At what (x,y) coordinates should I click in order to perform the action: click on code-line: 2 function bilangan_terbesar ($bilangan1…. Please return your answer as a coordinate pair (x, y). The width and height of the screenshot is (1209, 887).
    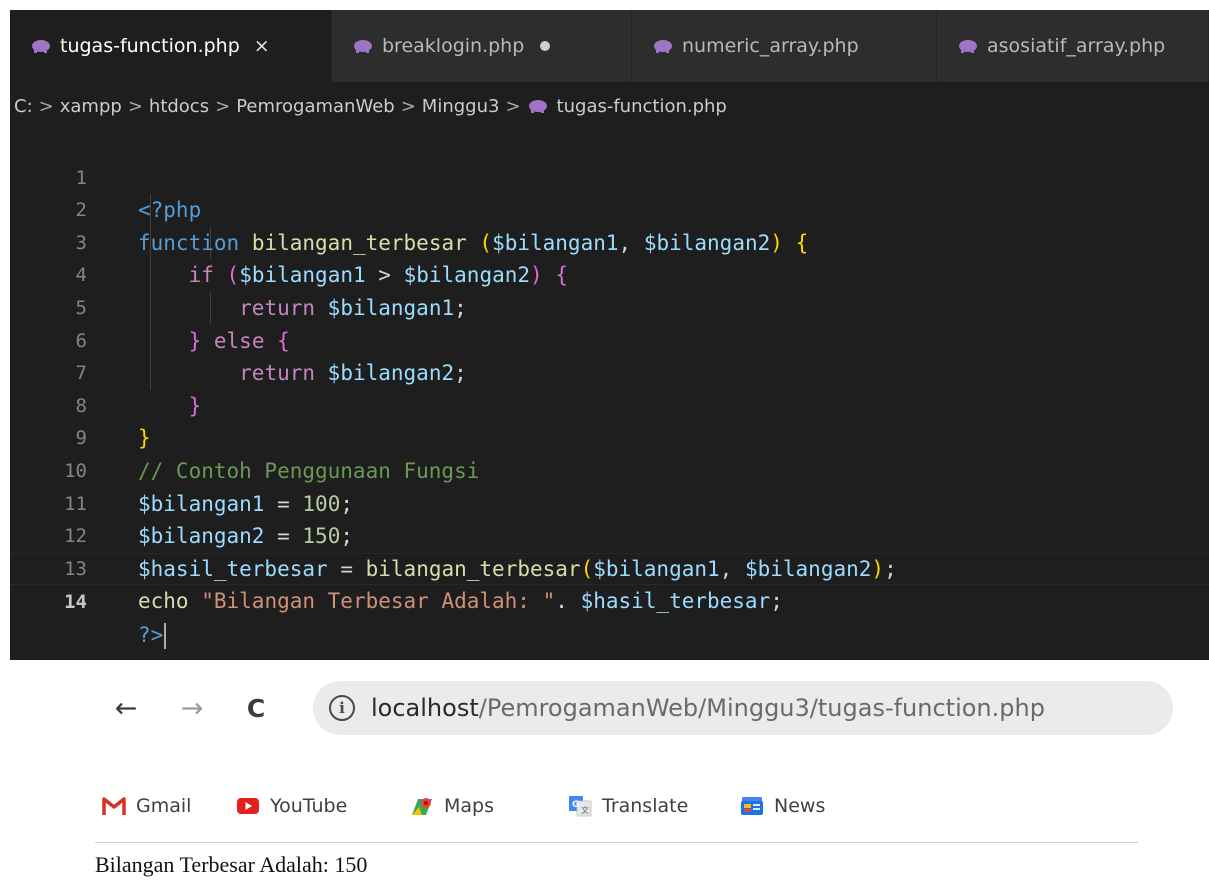
    Looking at the image, I should click on (609, 208).